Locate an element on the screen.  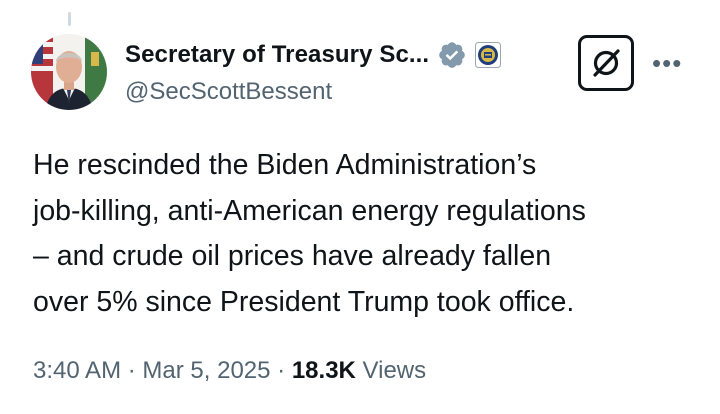
author-handle: @SecScottBessent is located at coordinates (228, 92).